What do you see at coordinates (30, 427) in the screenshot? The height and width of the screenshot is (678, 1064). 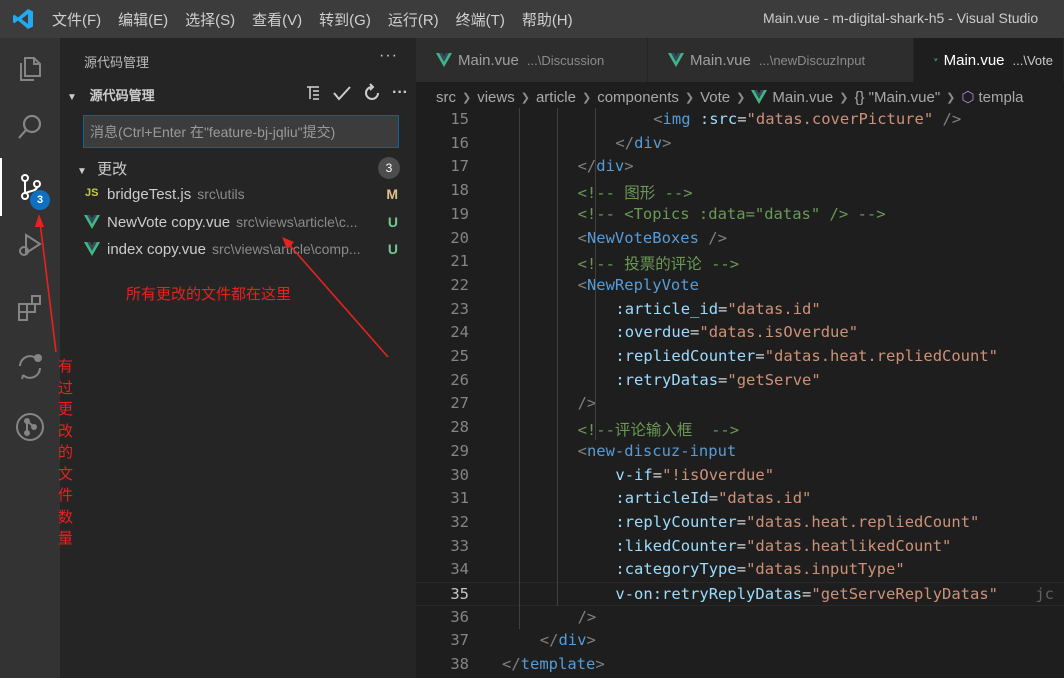 I see `git-graph-button` at bounding box center [30, 427].